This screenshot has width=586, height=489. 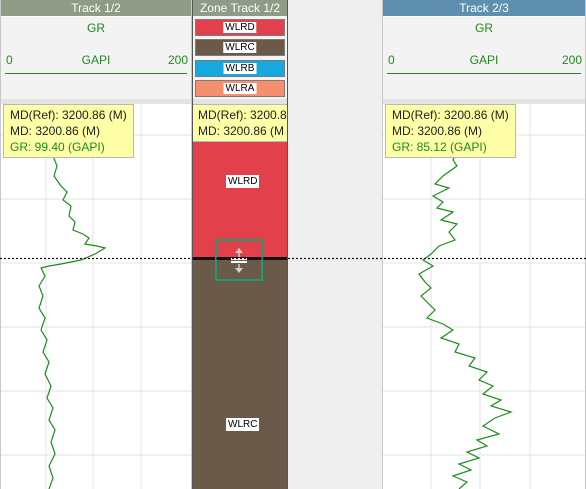 I want to click on zone-lower-label: WLRC, so click(x=243, y=424).